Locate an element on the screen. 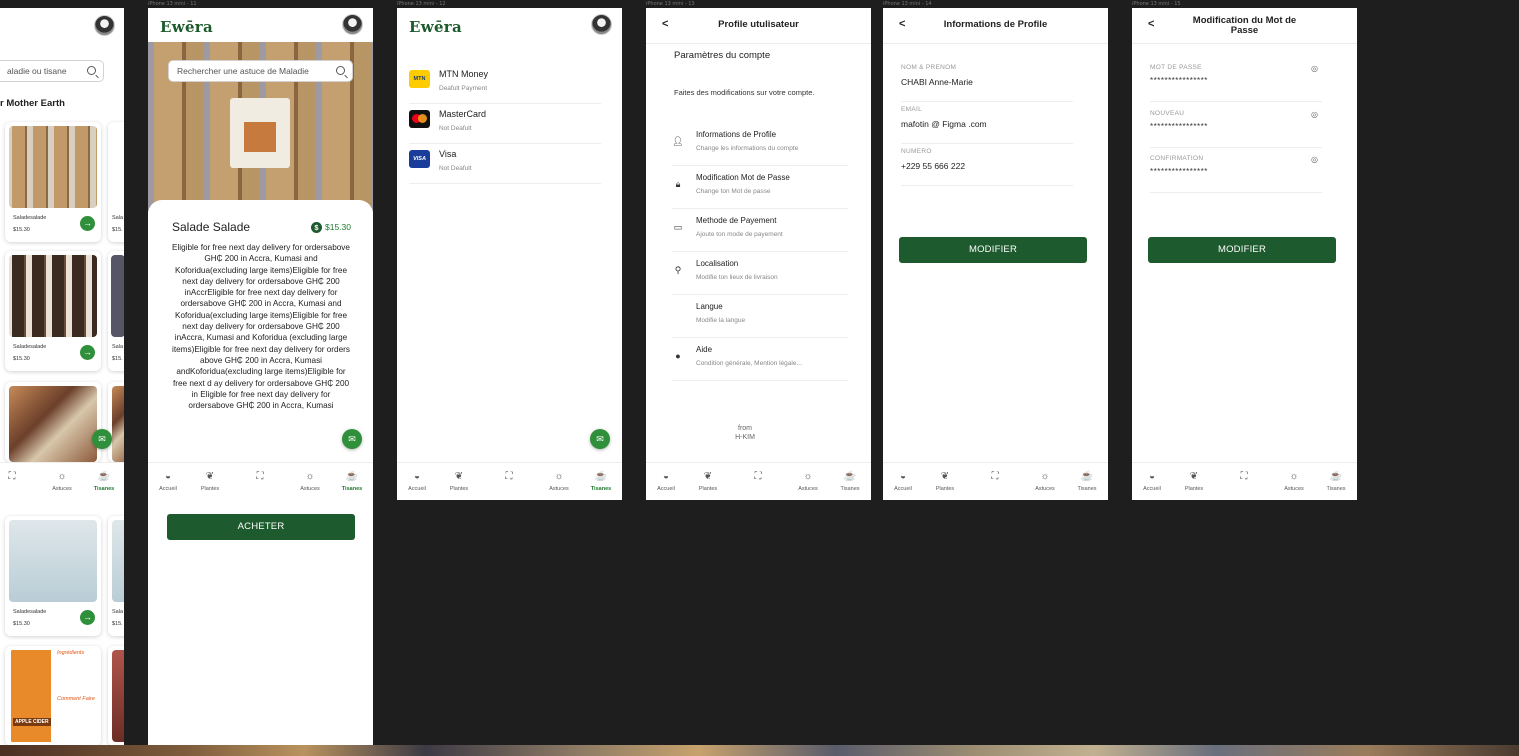 The image size is (1519, 756). payment-name: MTN Money is located at coordinates (464, 74).